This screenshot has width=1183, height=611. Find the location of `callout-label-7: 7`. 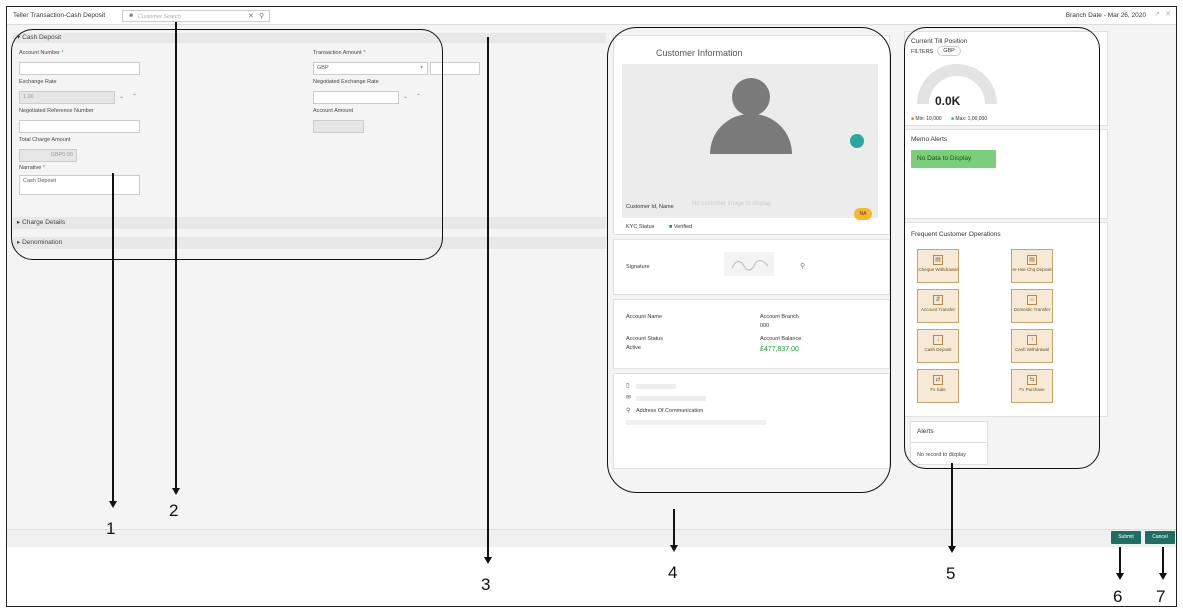

callout-label-7: 7 is located at coordinates (1161, 596).